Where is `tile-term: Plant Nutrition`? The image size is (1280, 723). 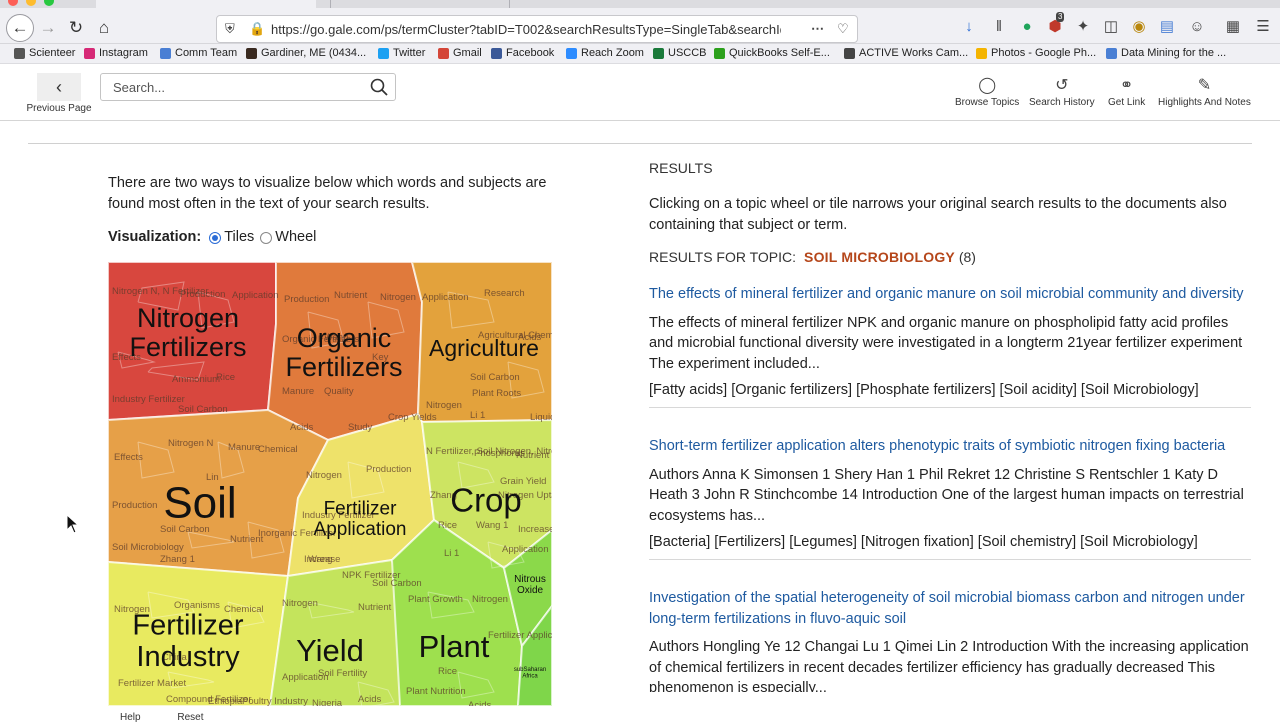 tile-term: Plant Nutrition is located at coordinates (436, 691).